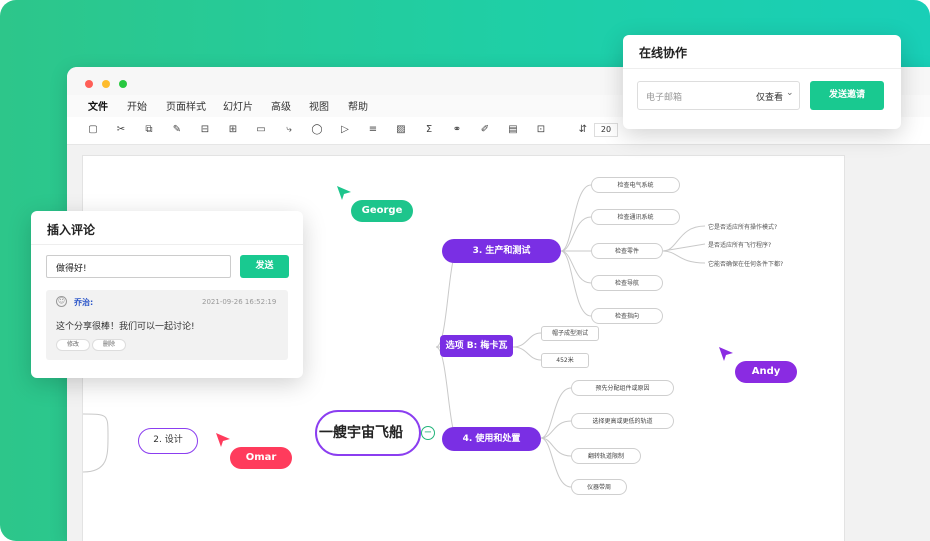 This screenshot has width=930, height=541. I want to click on cursor-omar-tag: Omar, so click(261, 458).